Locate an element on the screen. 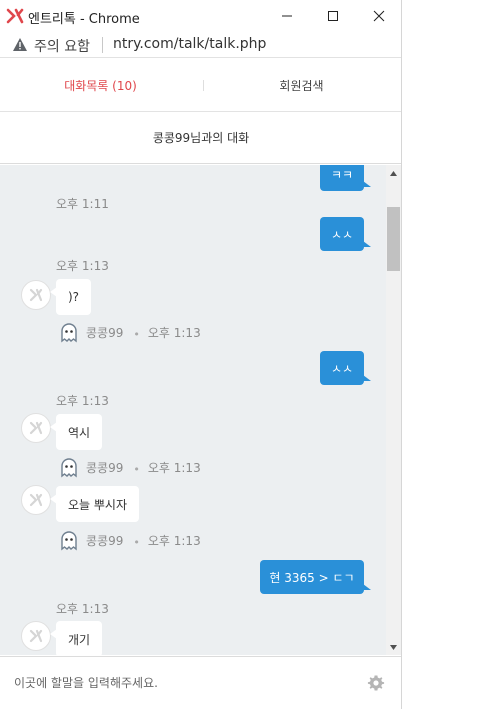 The image size is (500, 709). chat-scrollbar is located at coordinates (393, 410).